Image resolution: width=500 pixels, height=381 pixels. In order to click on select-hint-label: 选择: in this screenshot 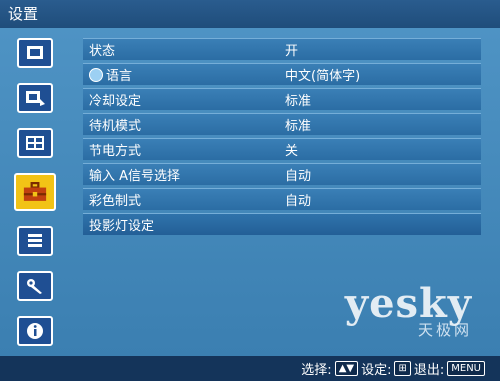, I will do `click(316, 370)`.